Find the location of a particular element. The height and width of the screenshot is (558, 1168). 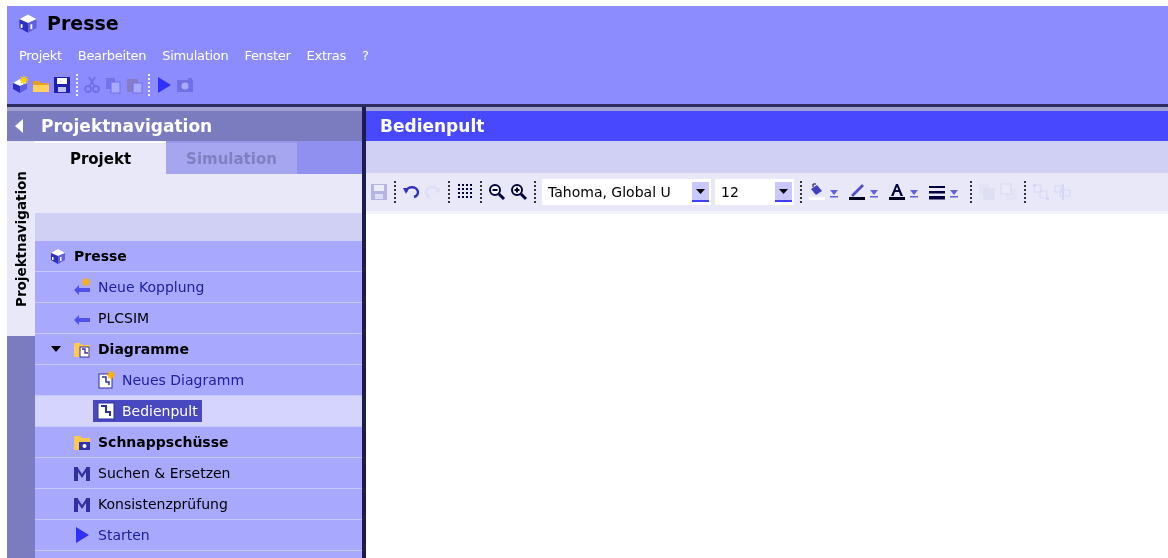

window-title: Presse is located at coordinates (83, 23).